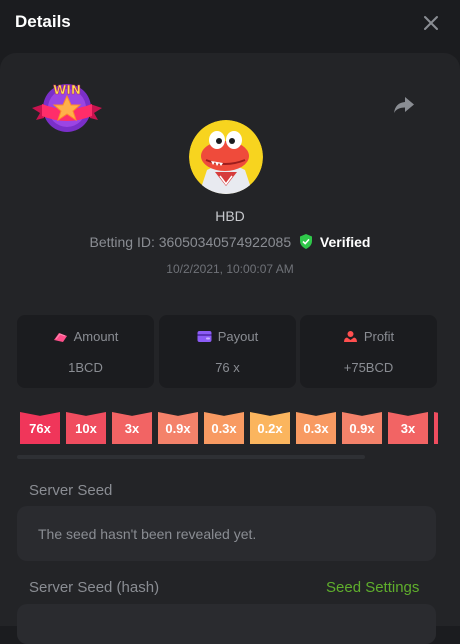 This screenshot has height=644, width=460. I want to click on betting-id-row: Betting ID: 36050340574922085 Verified, so click(230, 242).